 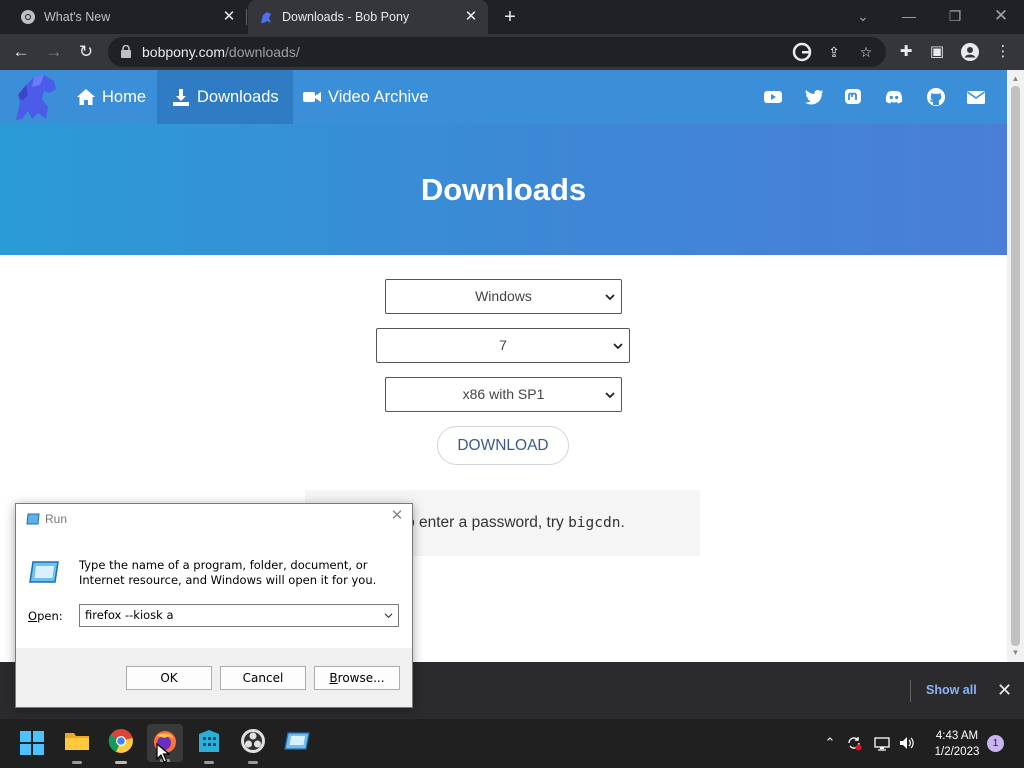 What do you see at coordinates (907, 743) in the screenshot?
I see `volume-icon` at bounding box center [907, 743].